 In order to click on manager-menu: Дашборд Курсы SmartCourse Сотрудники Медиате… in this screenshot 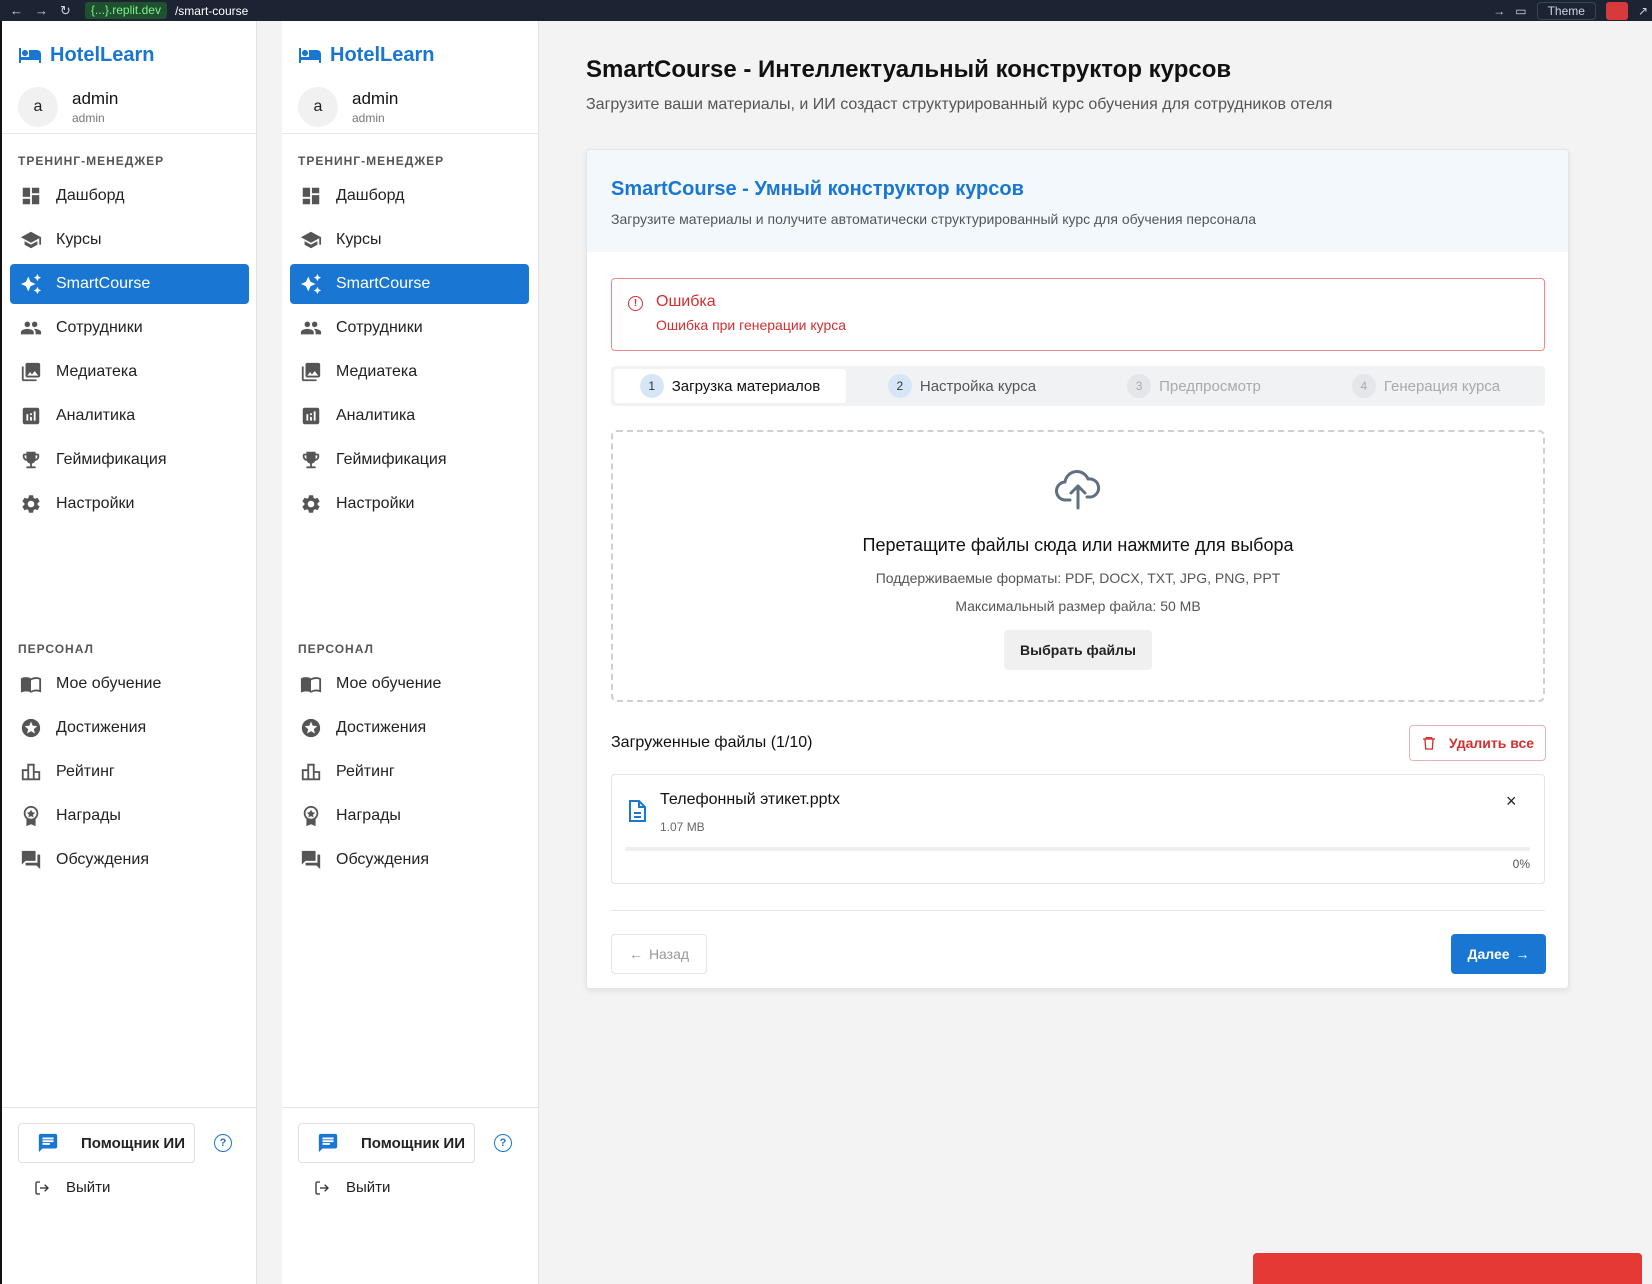, I will do `click(409, 352)`.